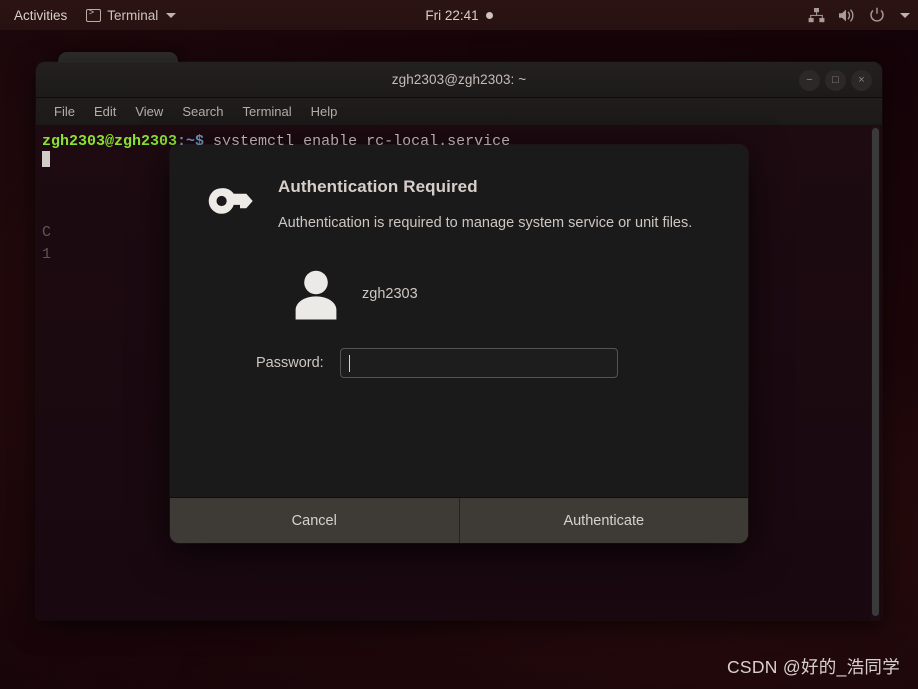  What do you see at coordinates (349, 363) in the screenshot?
I see `text-cursor` at bounding box center [349, 363].